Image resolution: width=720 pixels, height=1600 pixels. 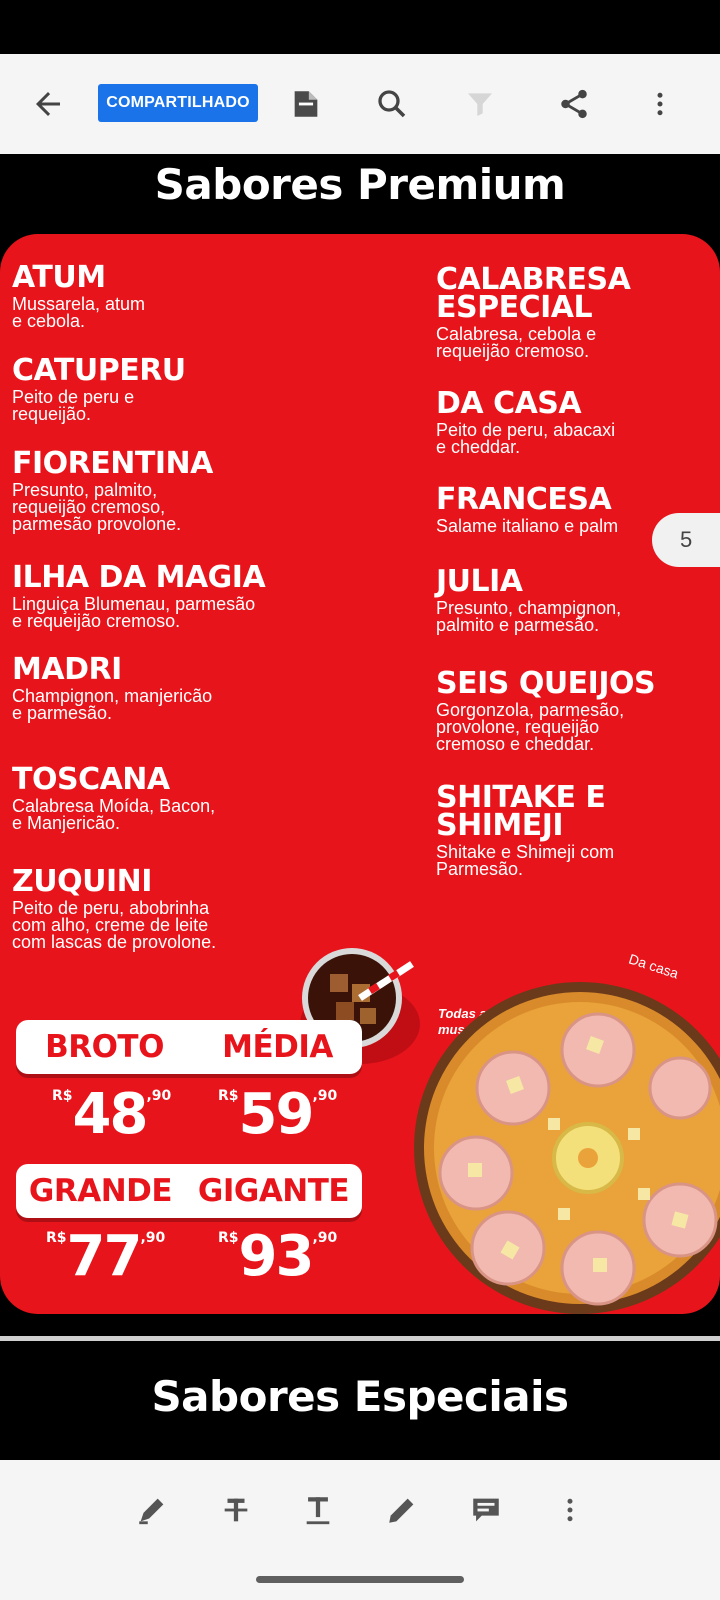 What do you see at coordinates (526, 438) in the screenshot?
I see `flavor-description: Peito de peru, abacaxi e cheddar.` at bounding box center [526, 438].